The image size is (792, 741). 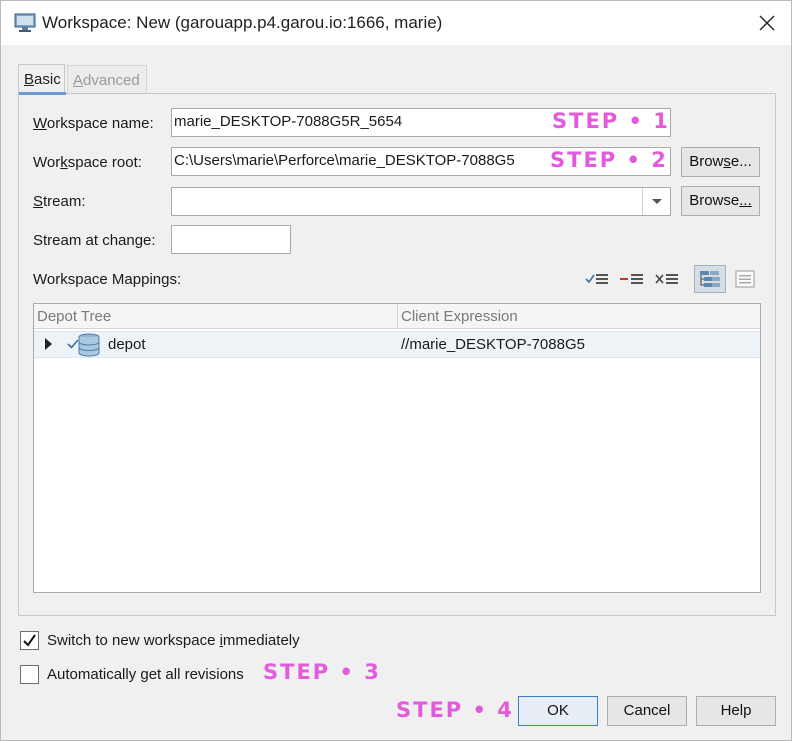 What do you see at coordinates (89, 345) in the screenshot?
I see `depot-database-icon` at bounding box center [89, 345].